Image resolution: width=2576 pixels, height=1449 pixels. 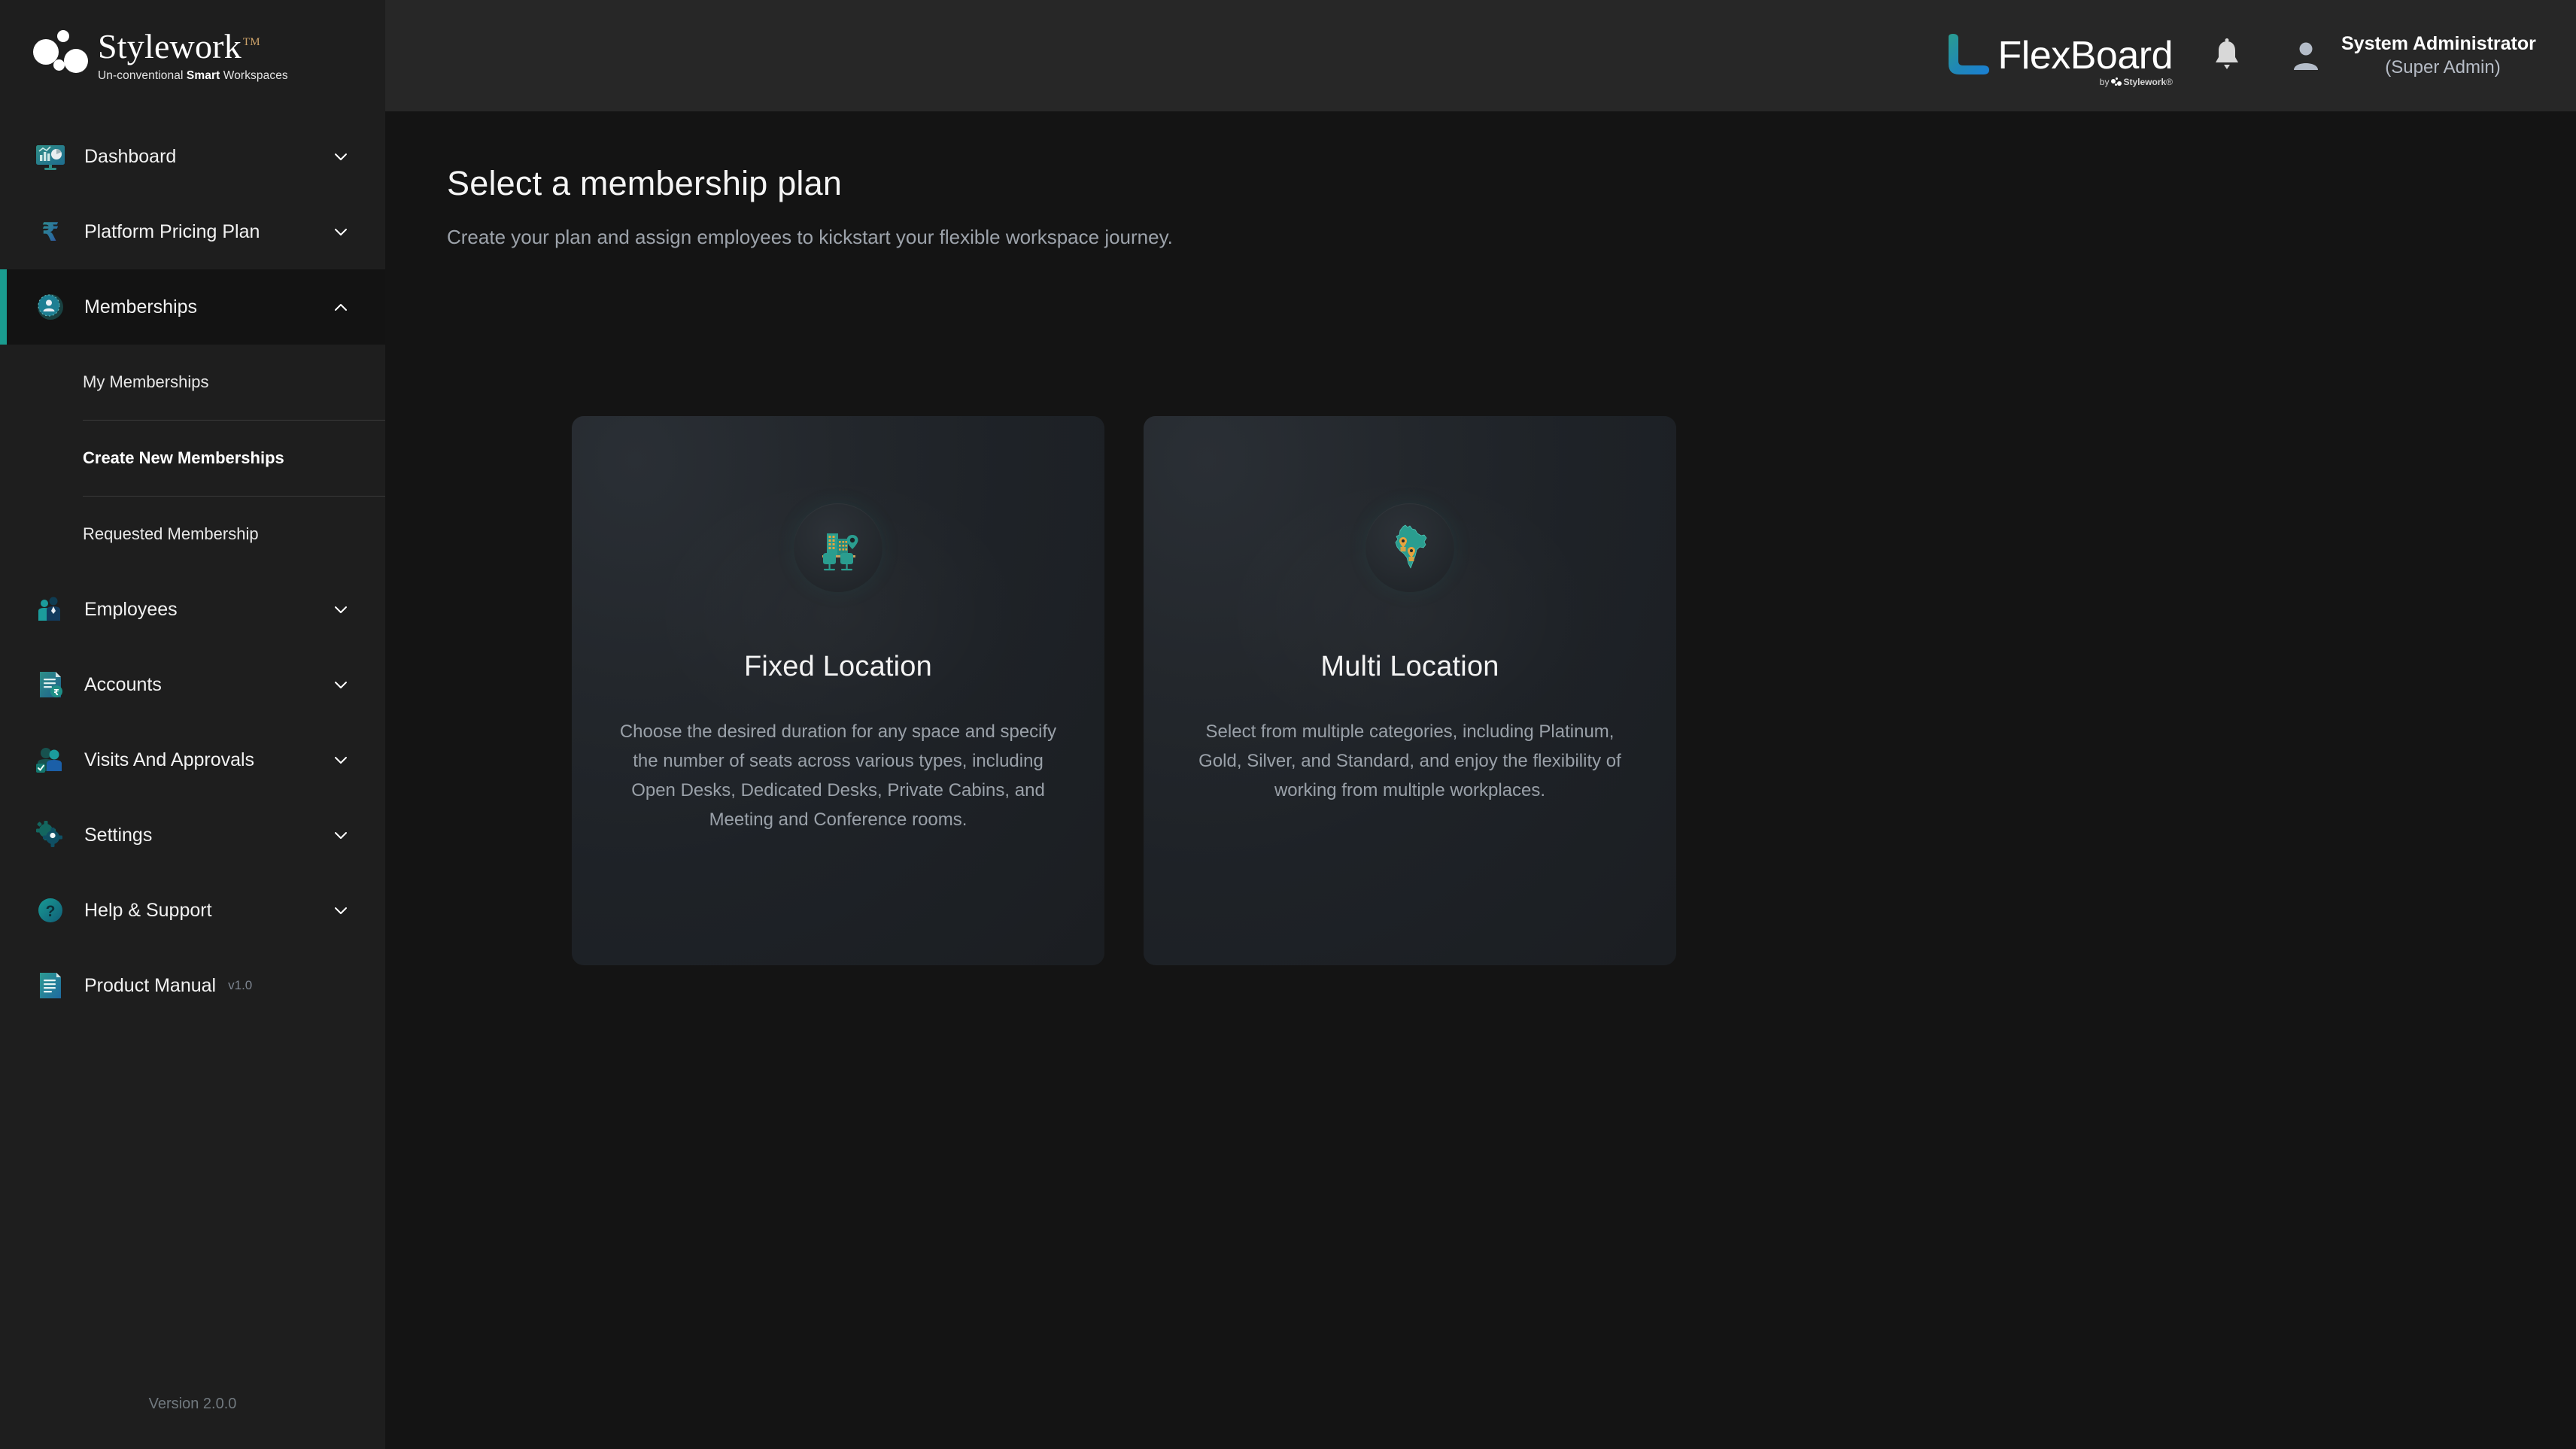 What do you see at coordinates (148, 910) in the screenshot?
I see `sidebar-item-label: Help & Support` at bounding box center [148, 910].